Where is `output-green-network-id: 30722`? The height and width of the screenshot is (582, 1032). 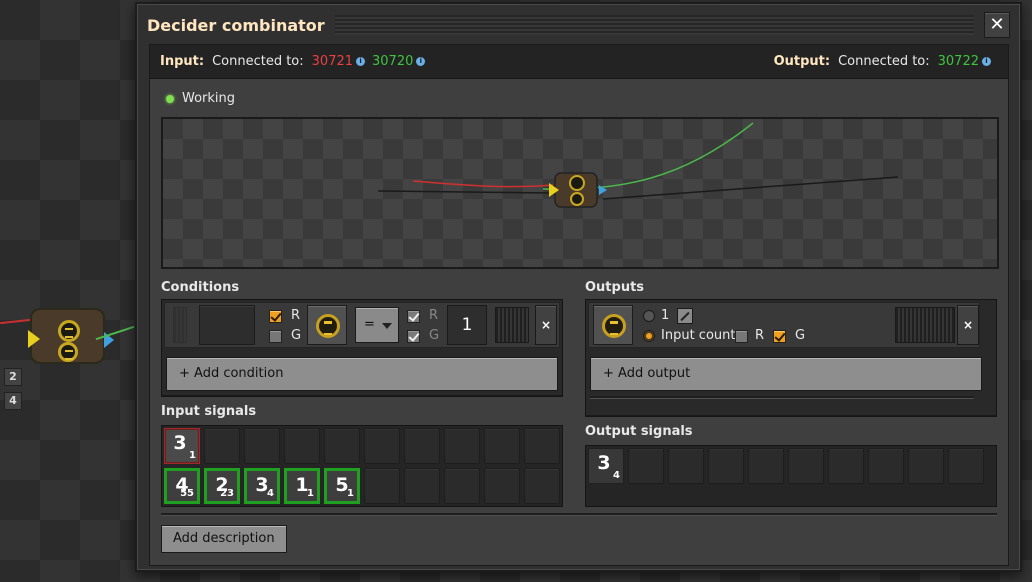 output-green-network-id: 30722 is located at coordinates (958, 61).